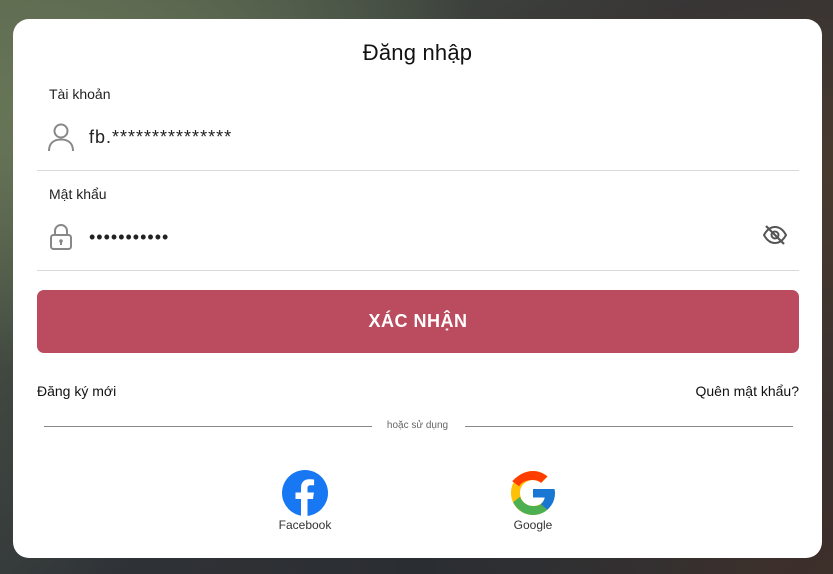  What do you see at coordinates (533, 493) in the screenshot?
I see `google-icon` at bounding box center [533, 493].